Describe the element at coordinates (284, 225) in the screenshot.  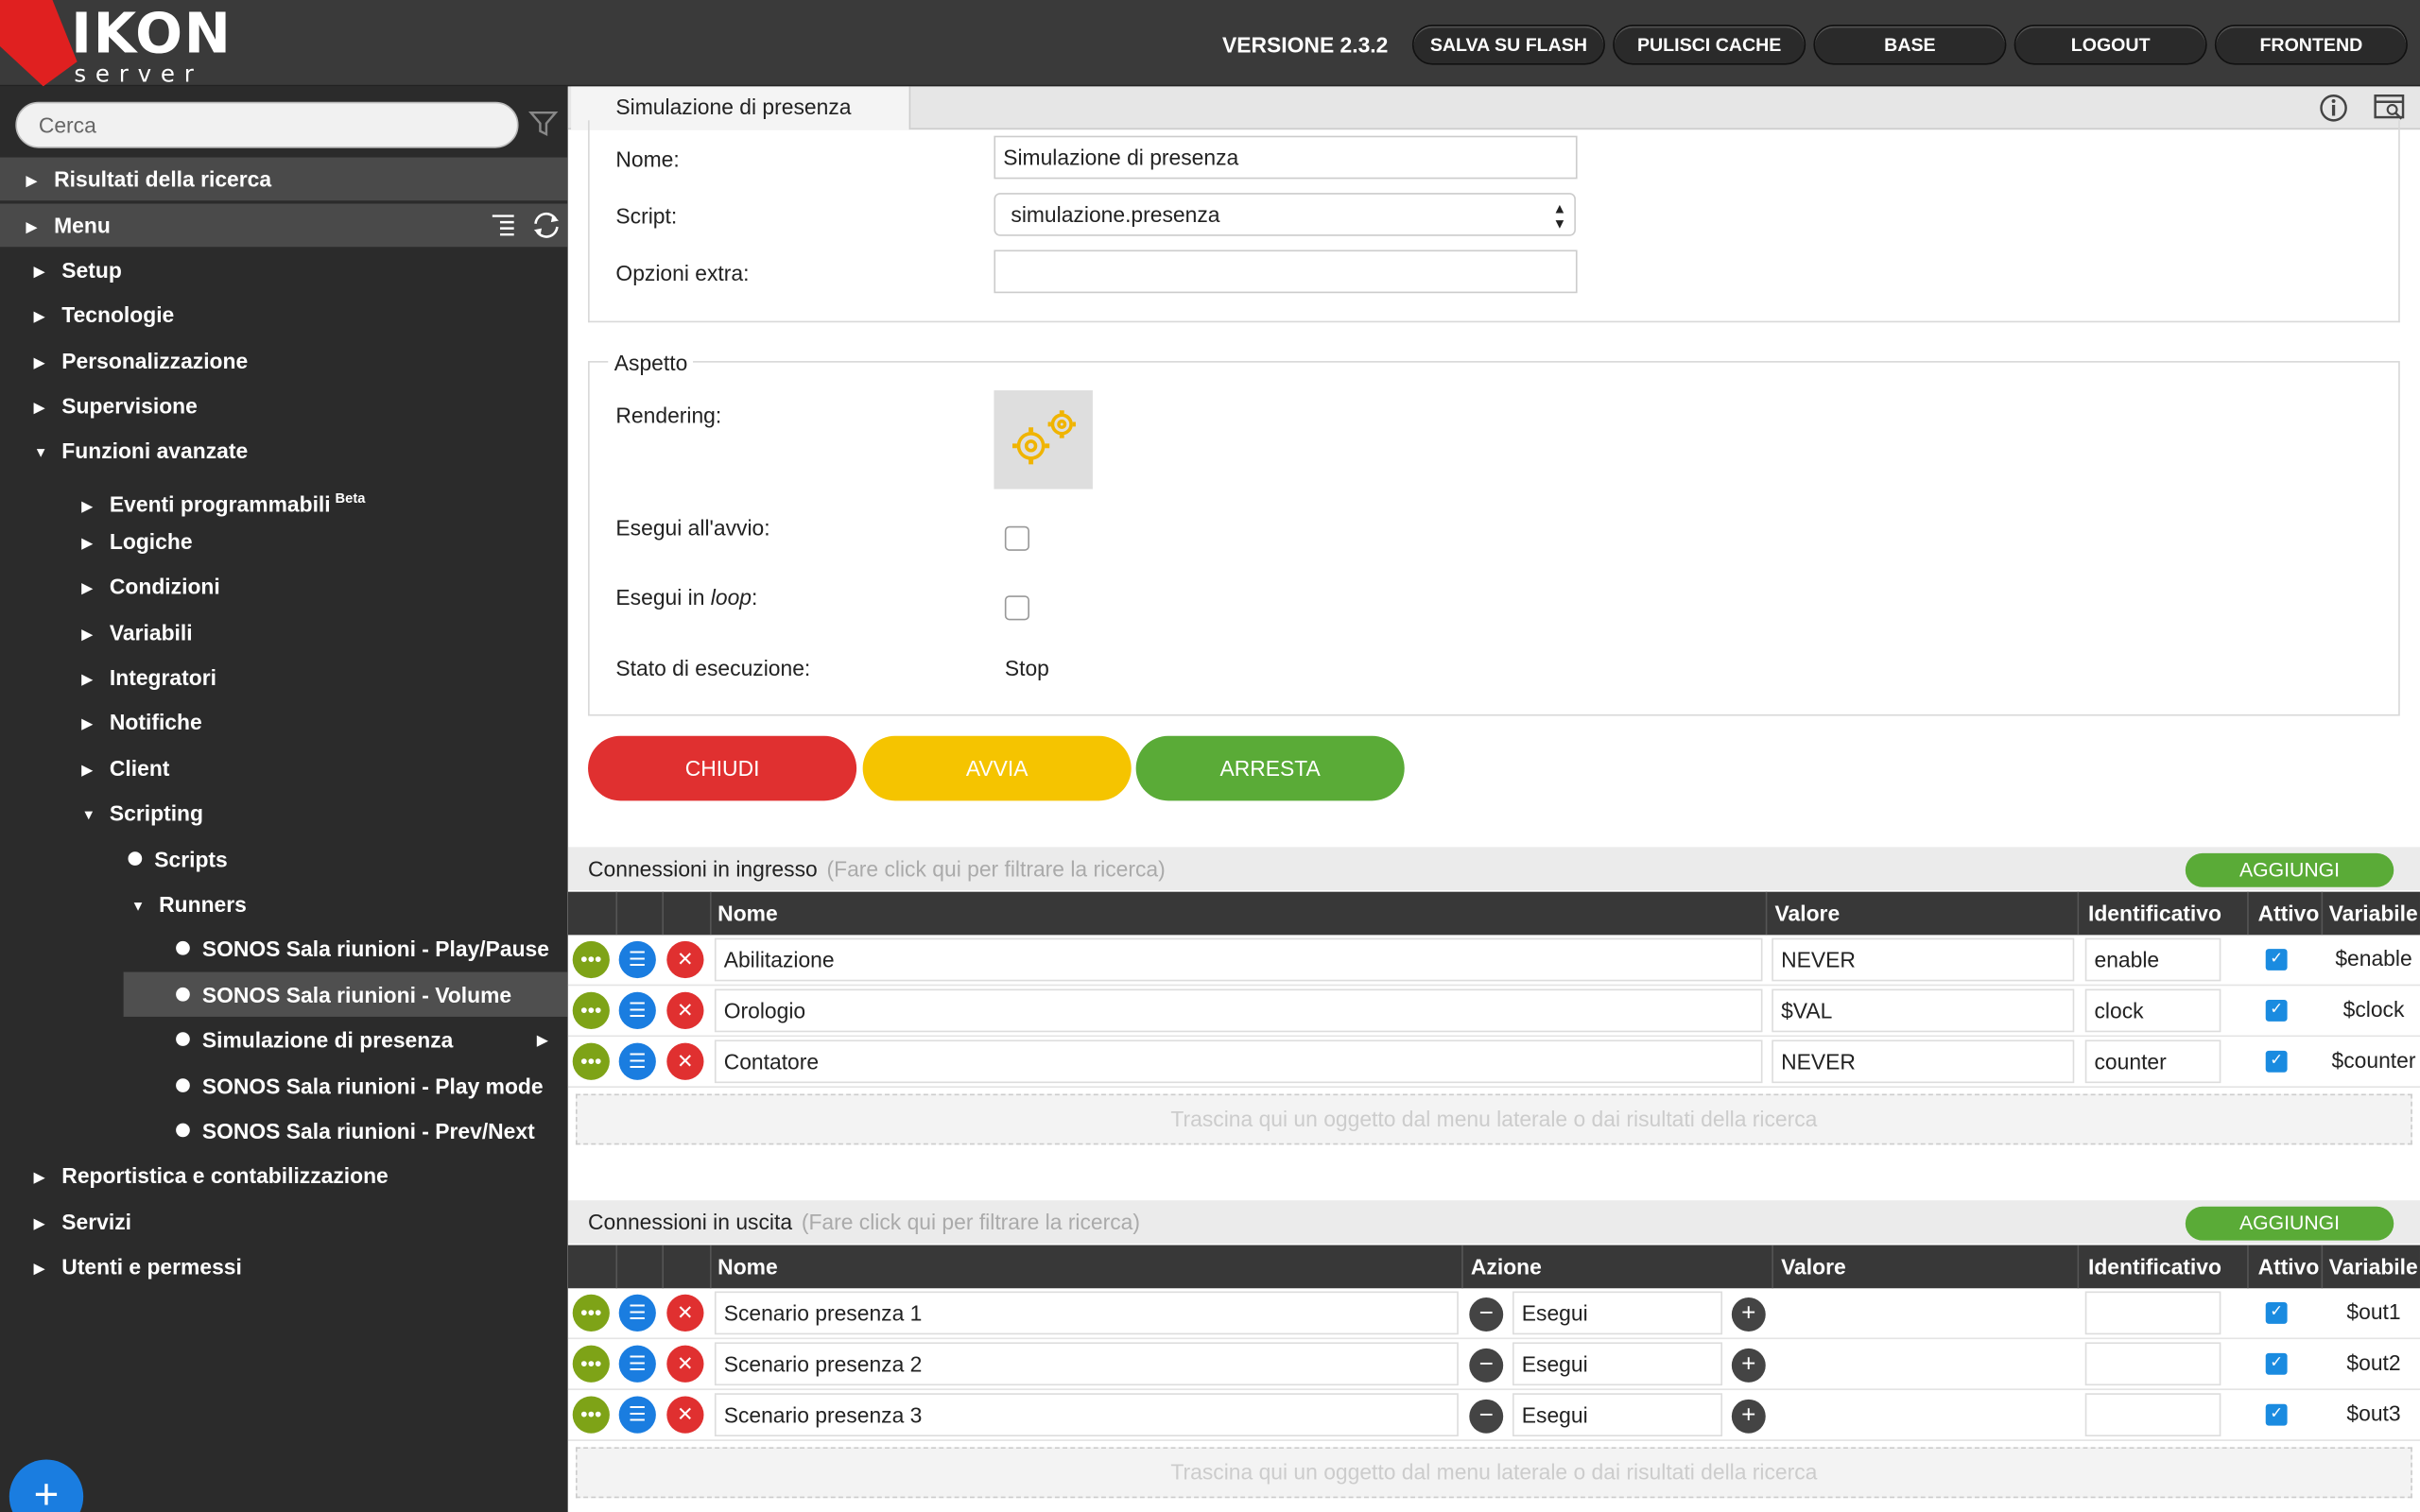
I see `menu-bar: ▶ Menu` at that location.